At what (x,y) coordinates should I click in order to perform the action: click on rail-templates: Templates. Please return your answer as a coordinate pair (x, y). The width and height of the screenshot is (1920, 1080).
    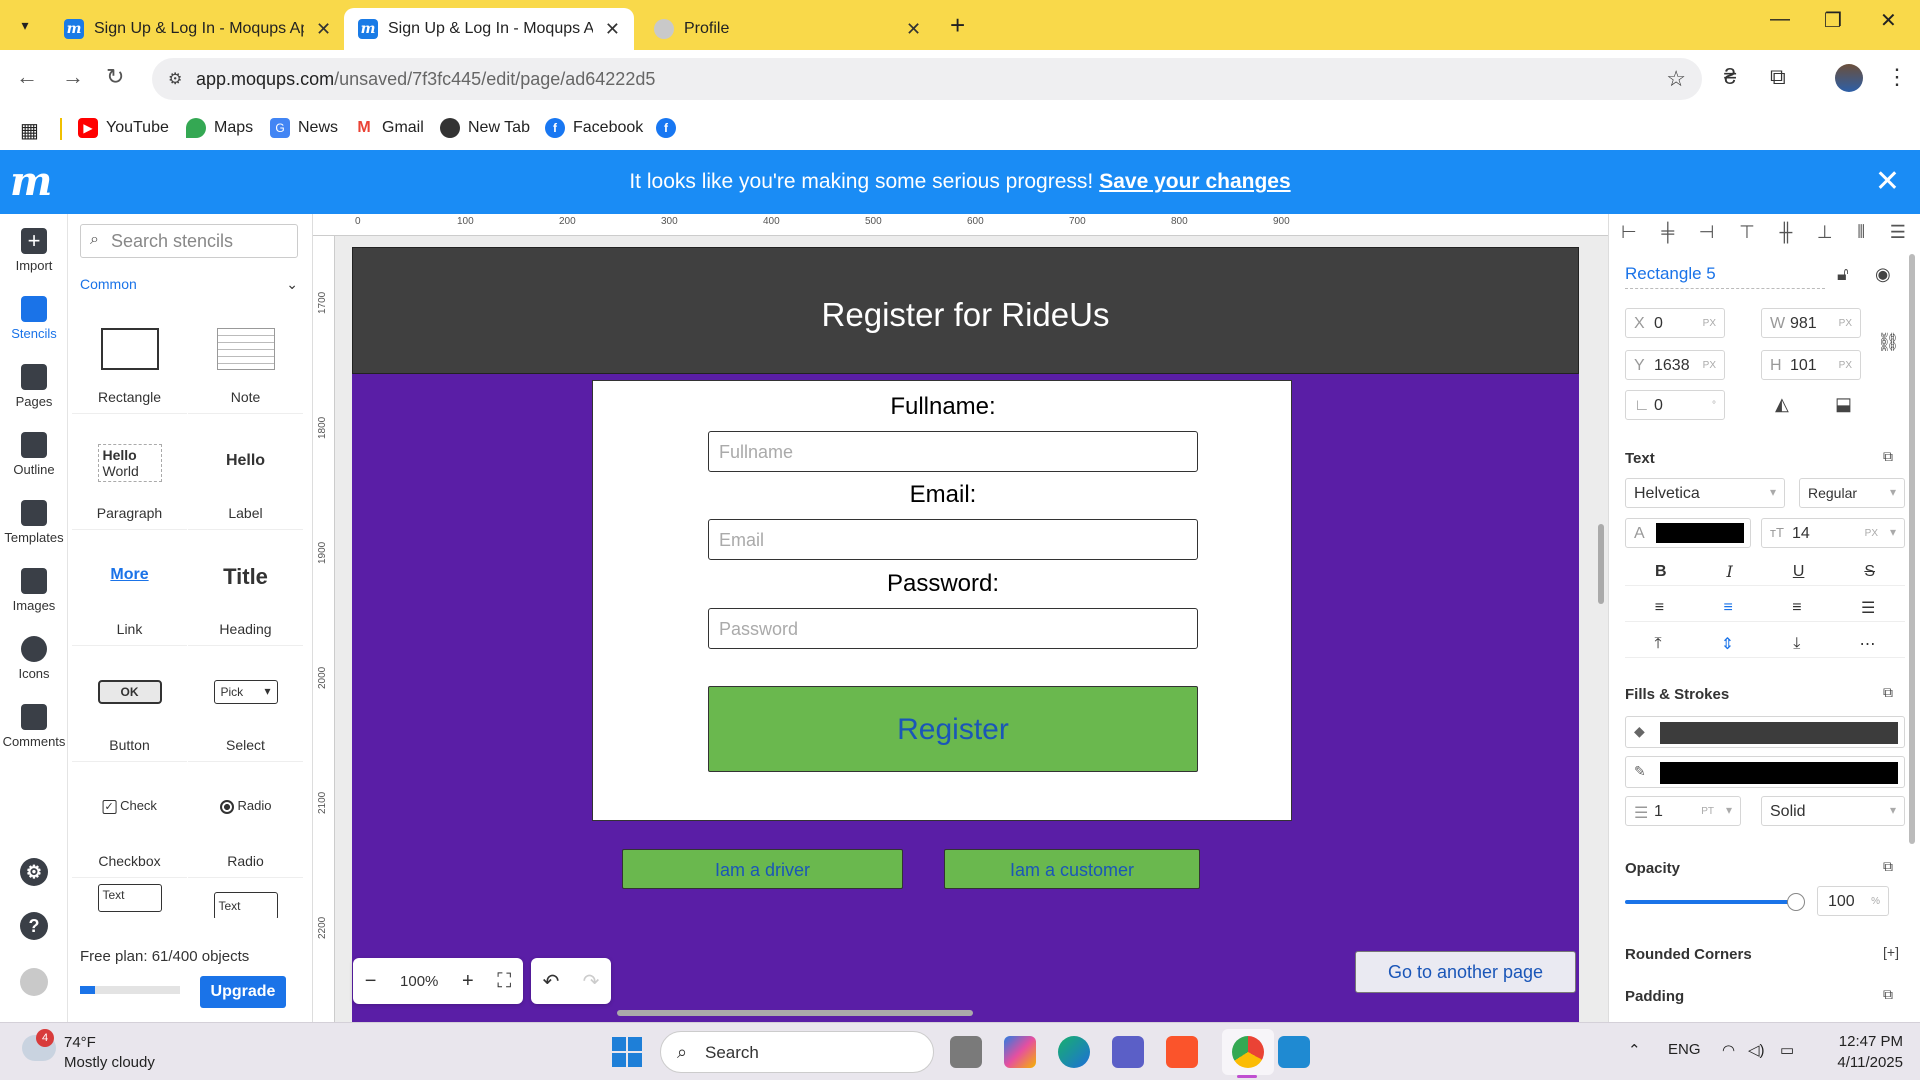
    Looking at the image, I should click on (34, 522).